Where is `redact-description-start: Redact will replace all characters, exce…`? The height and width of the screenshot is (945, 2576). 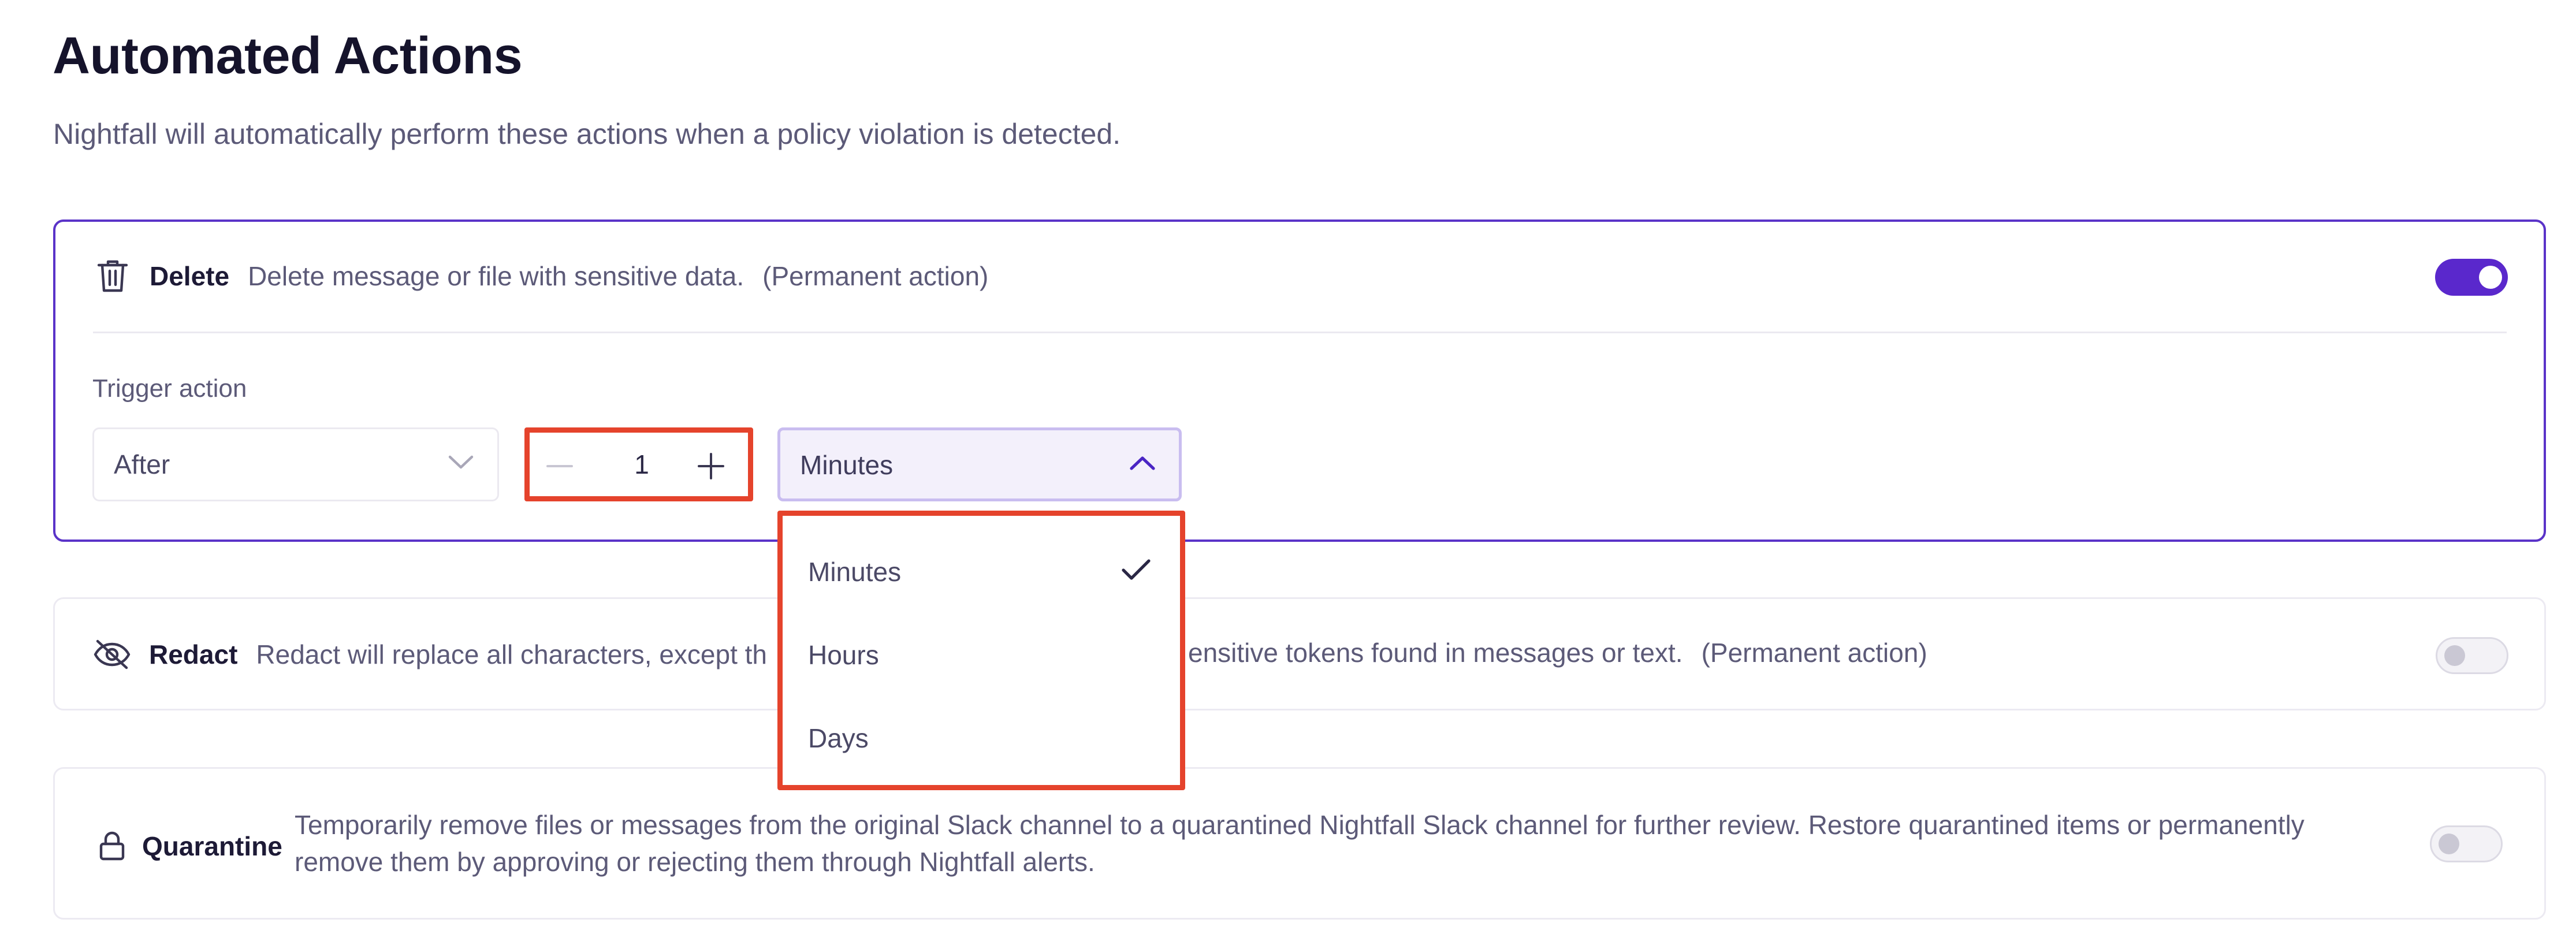
redact-description-start: Redact will replace all characters, exce… is located at coordinates (512, 654).